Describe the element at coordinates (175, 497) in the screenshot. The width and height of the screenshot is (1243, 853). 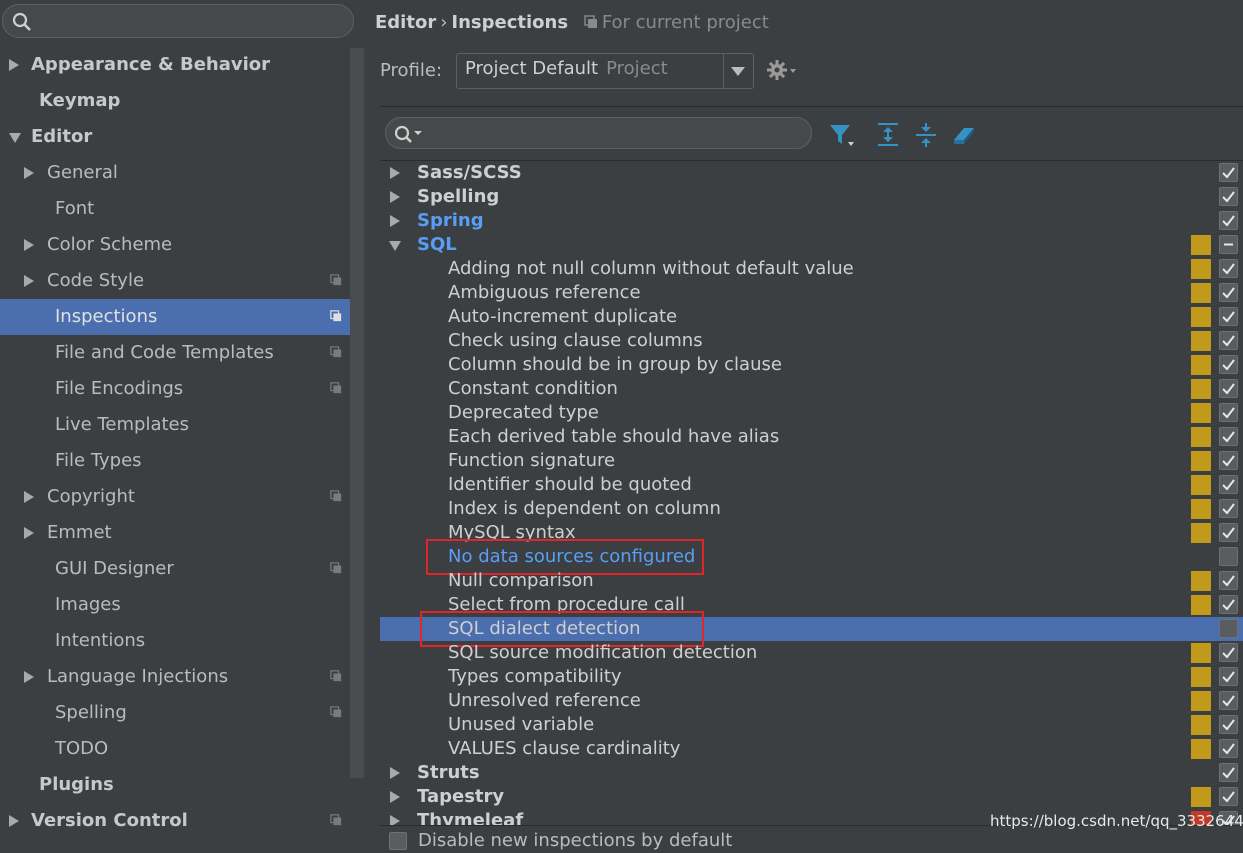
I see `sidebar-item-copyright: Copyright` at that location.